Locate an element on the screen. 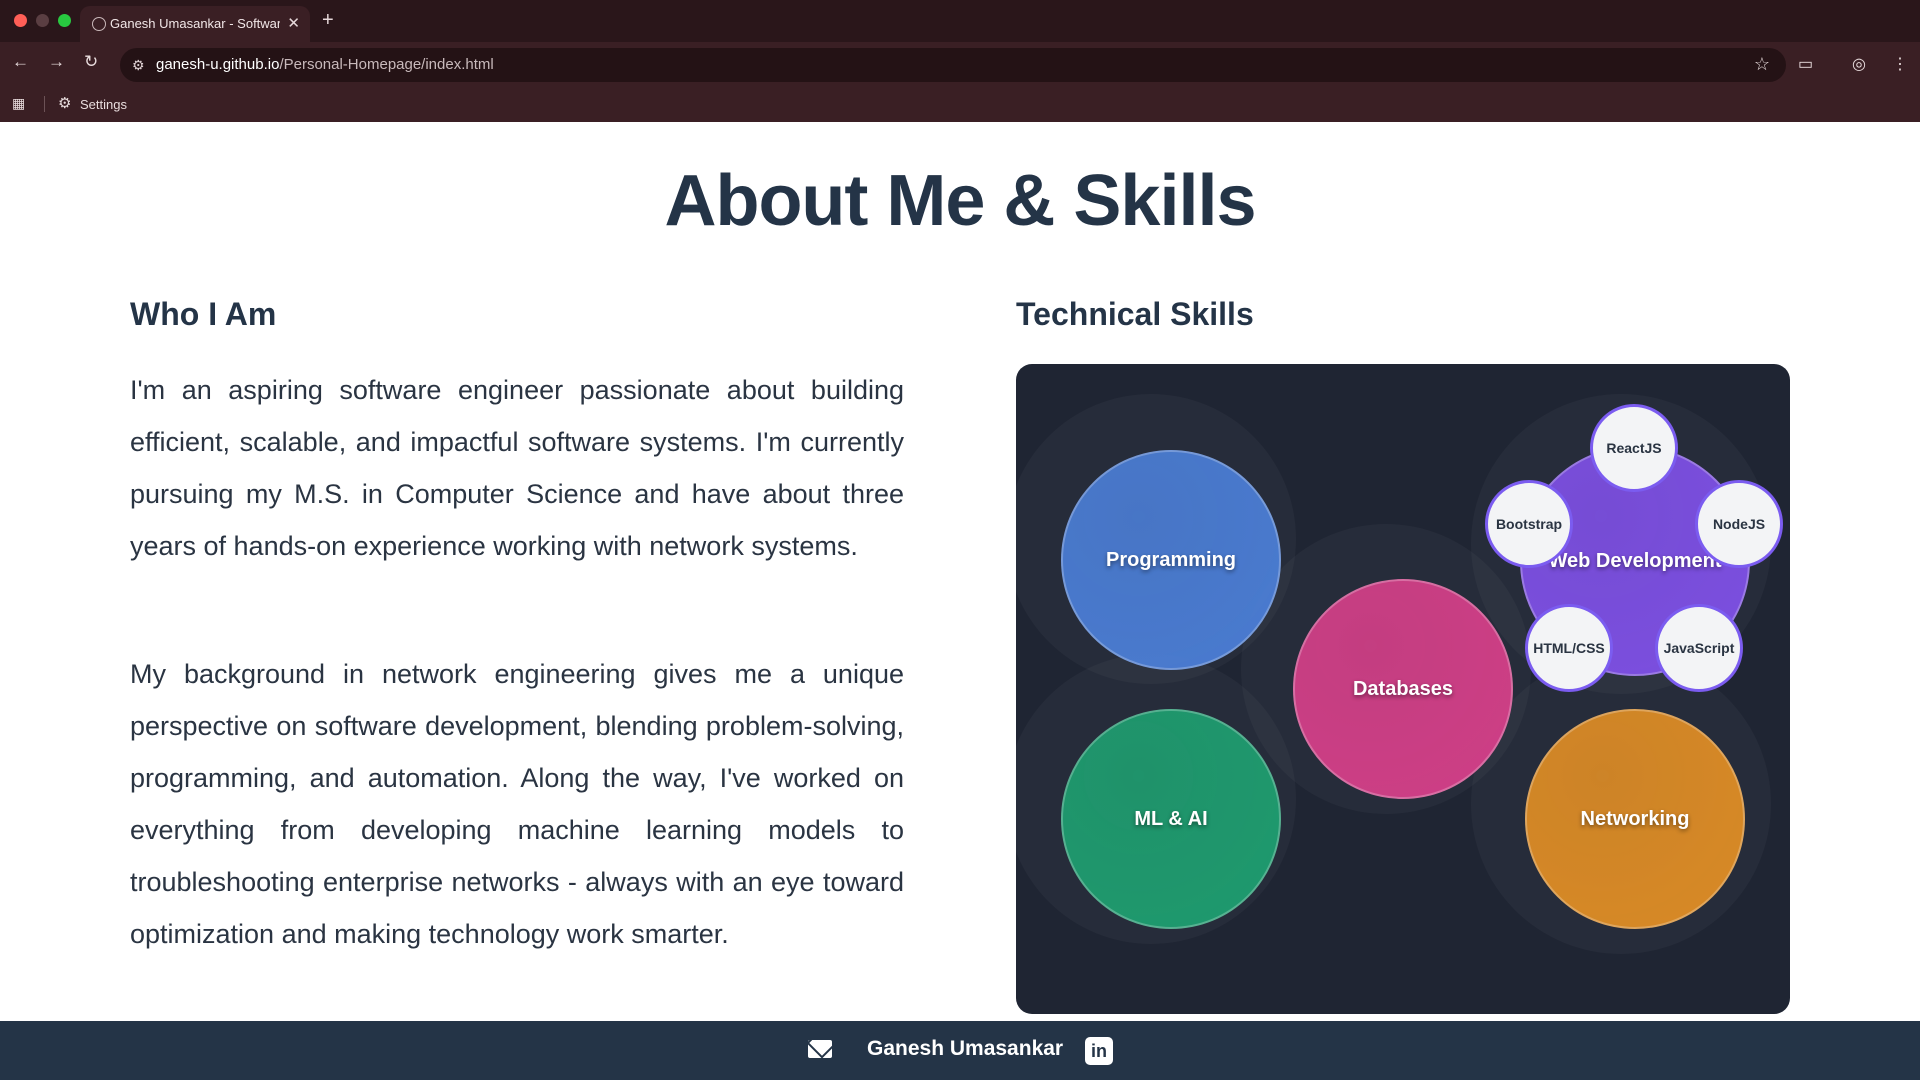 The image size is (1920, 1080). page-title: About Me & Skills is located at coordinates (960, 201).